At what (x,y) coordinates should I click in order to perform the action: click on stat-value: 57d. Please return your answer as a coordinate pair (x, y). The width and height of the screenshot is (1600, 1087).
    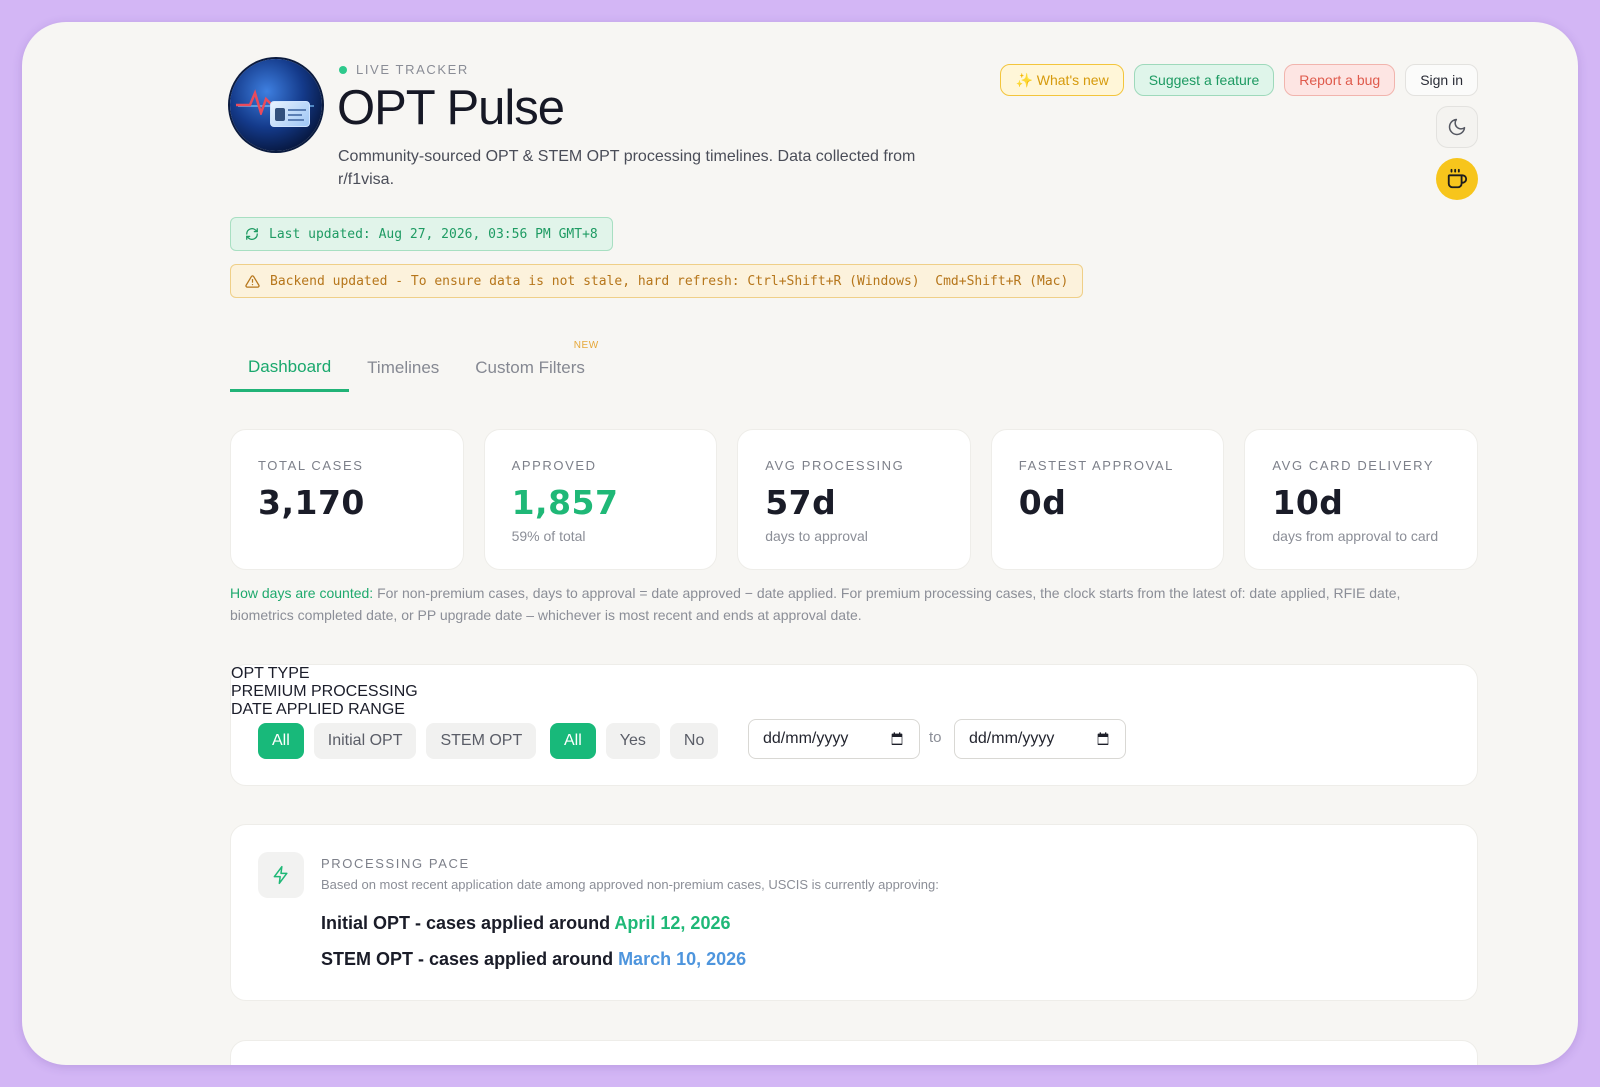
    Looking at the image, I should click on (801, 502).